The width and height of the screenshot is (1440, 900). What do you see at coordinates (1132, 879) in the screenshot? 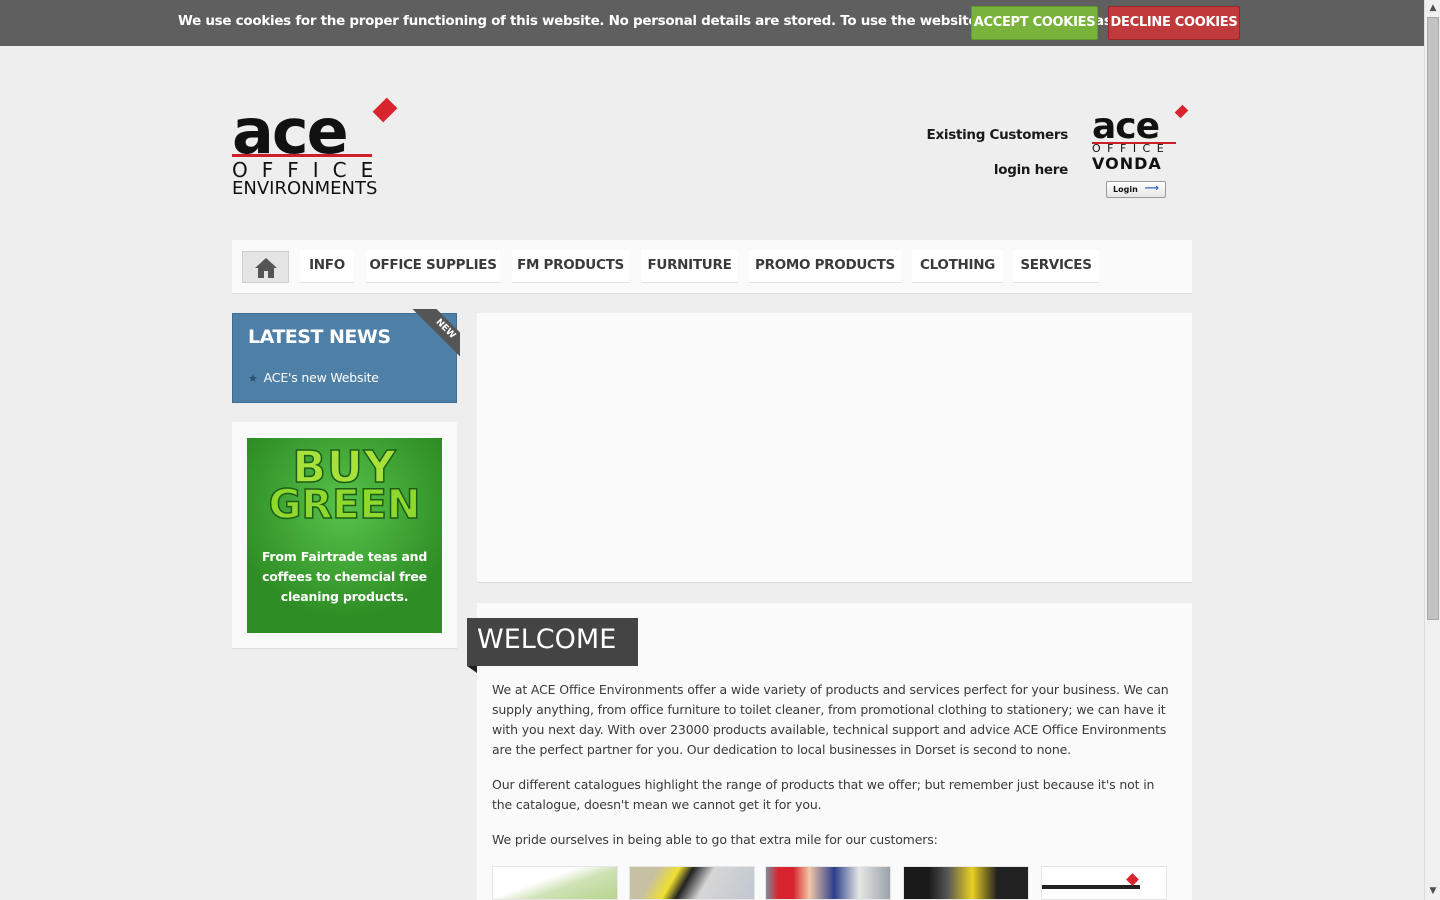
I see `thumbnail-diamond-icon` at bounding box center [1132, 879].